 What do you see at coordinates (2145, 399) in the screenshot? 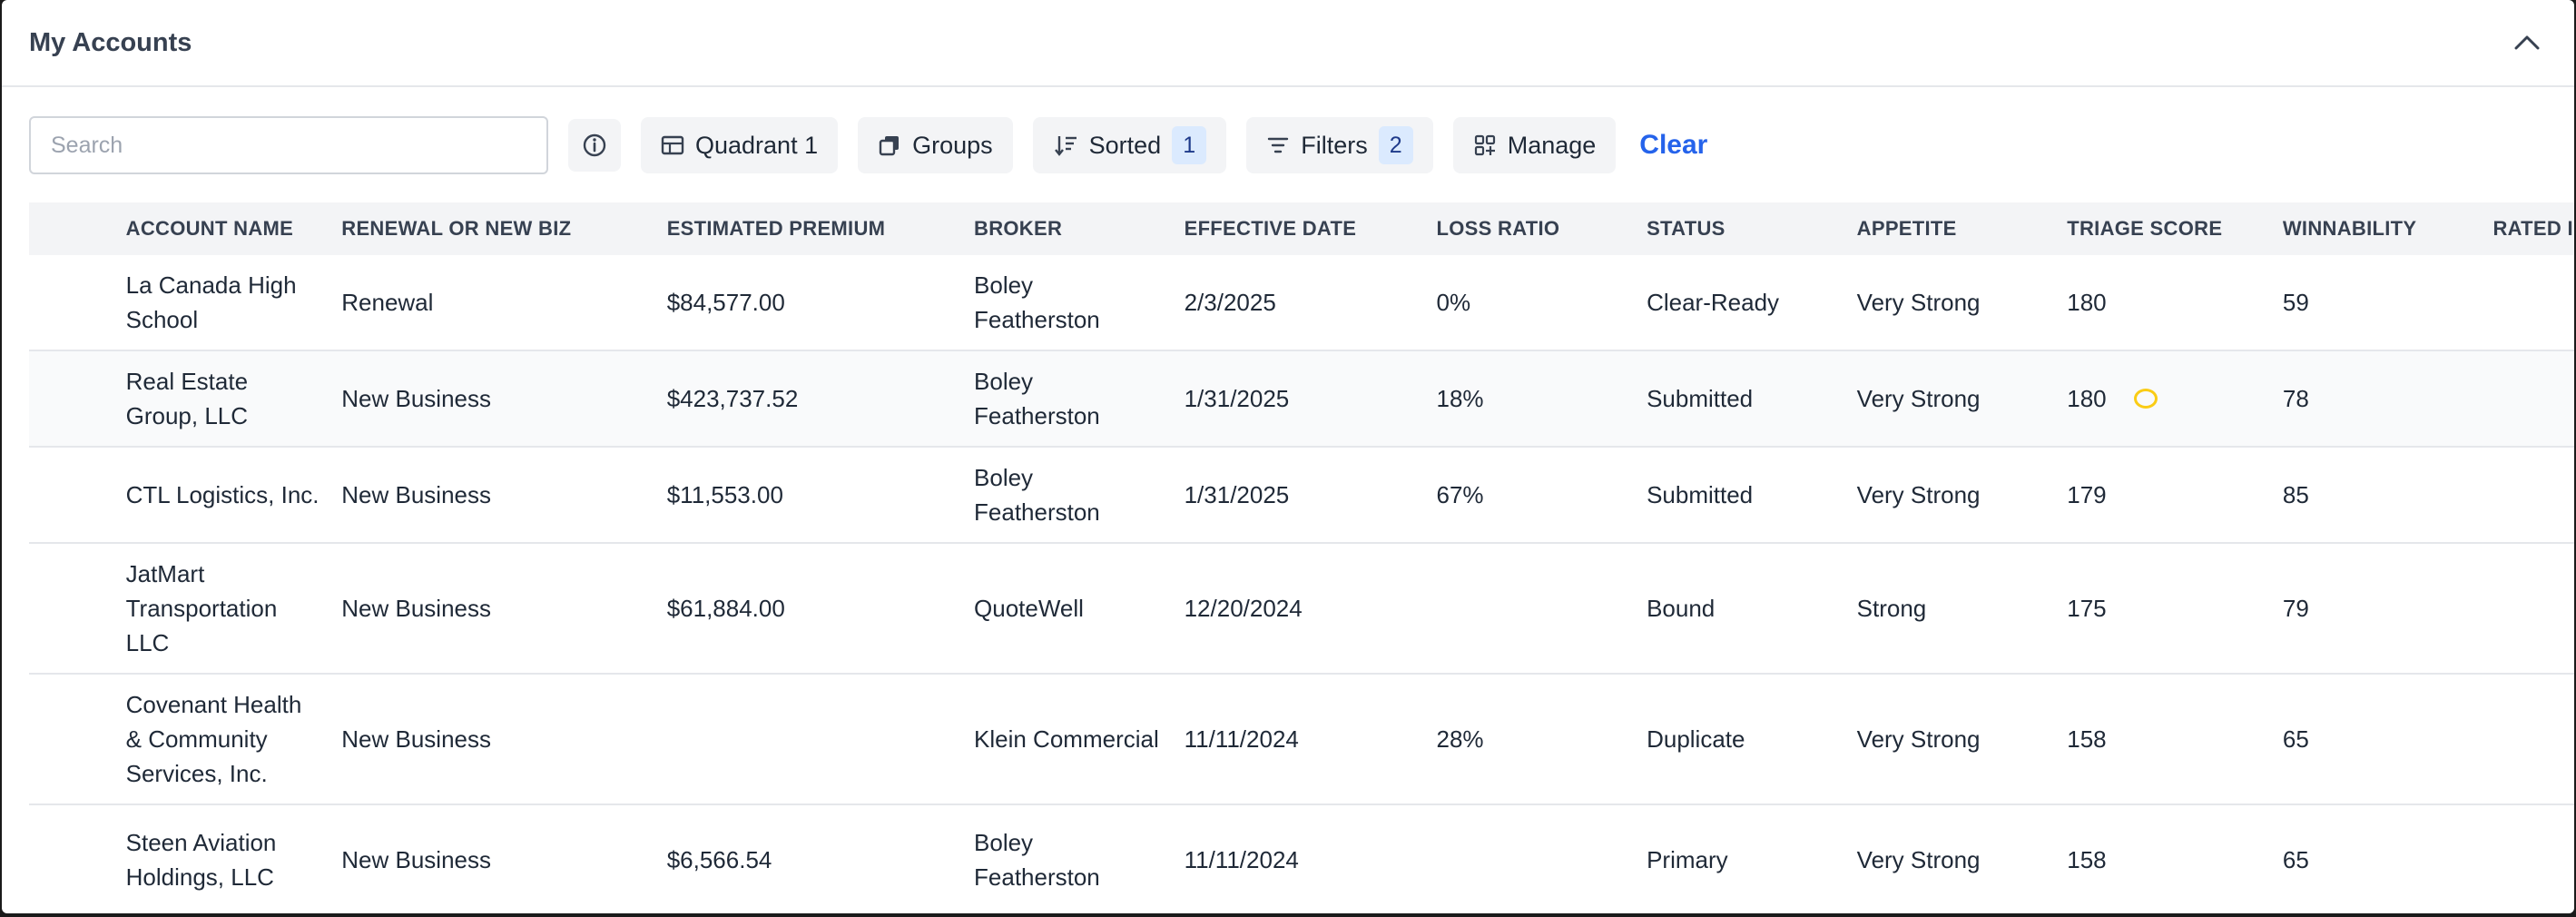
I see `cursor-highlight-icon` at bounding box center [2145, 399].